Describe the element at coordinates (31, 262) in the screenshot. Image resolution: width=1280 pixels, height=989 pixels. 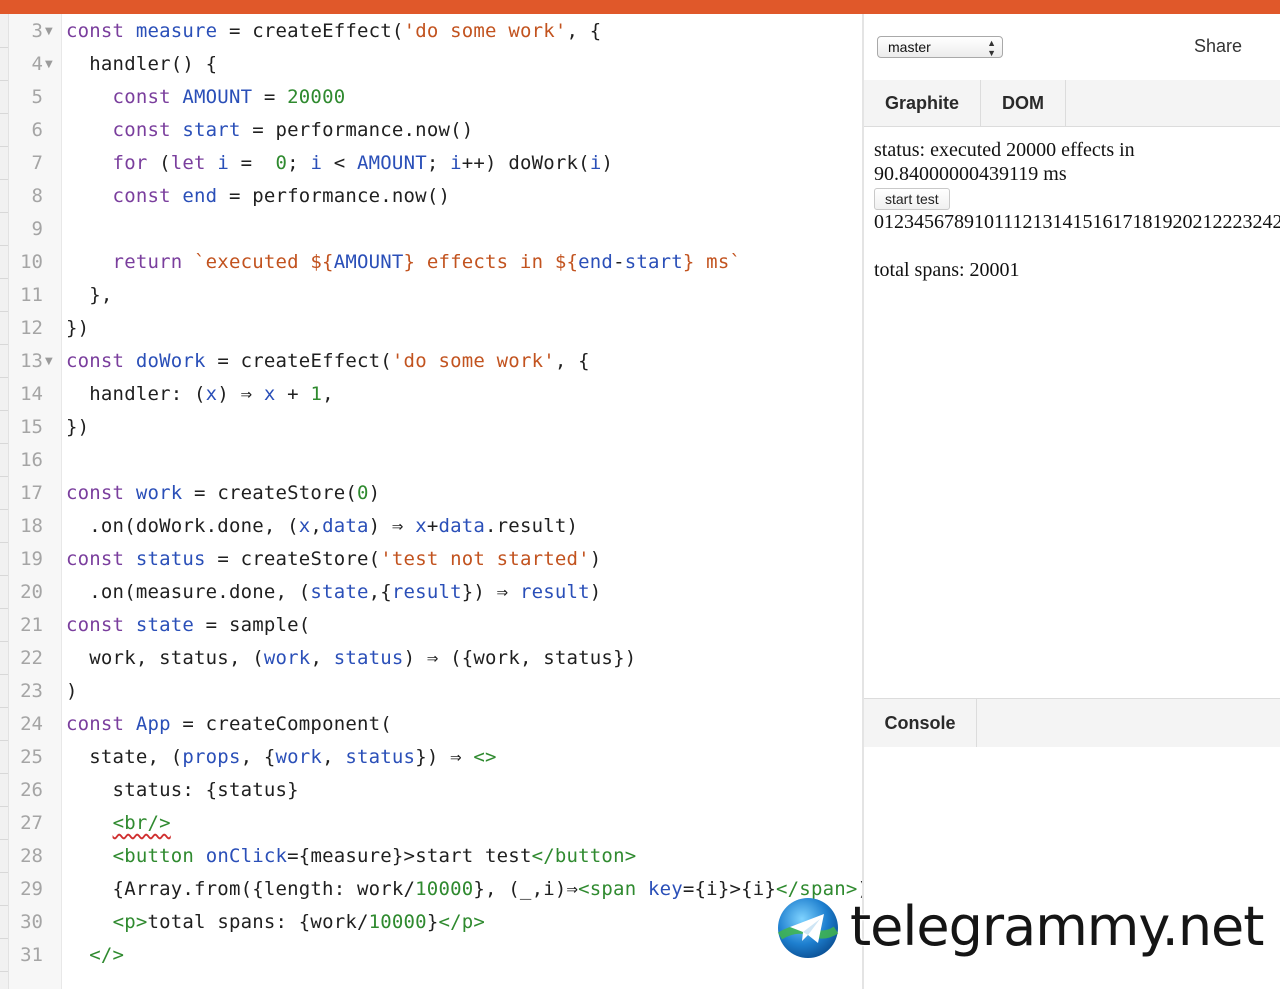
I see `line-number: 10` at that location.